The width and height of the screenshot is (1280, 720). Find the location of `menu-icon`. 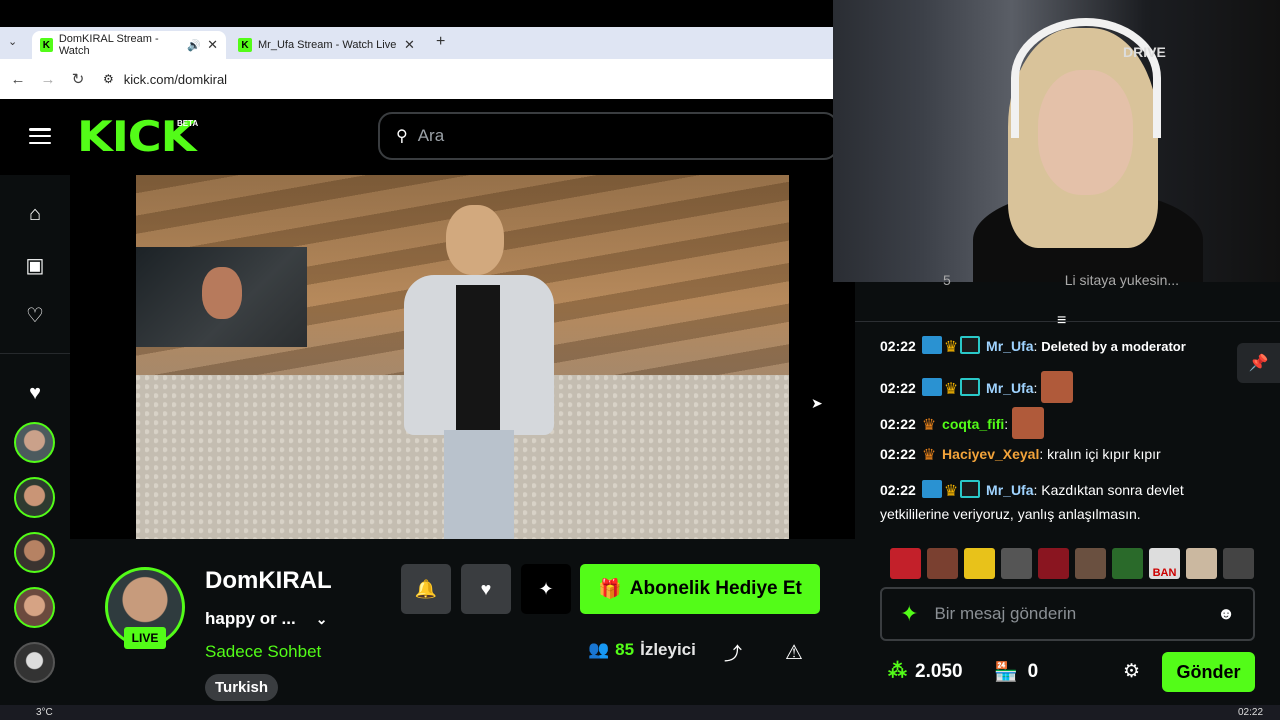

menu-icon is located at coordinates (40, 136).